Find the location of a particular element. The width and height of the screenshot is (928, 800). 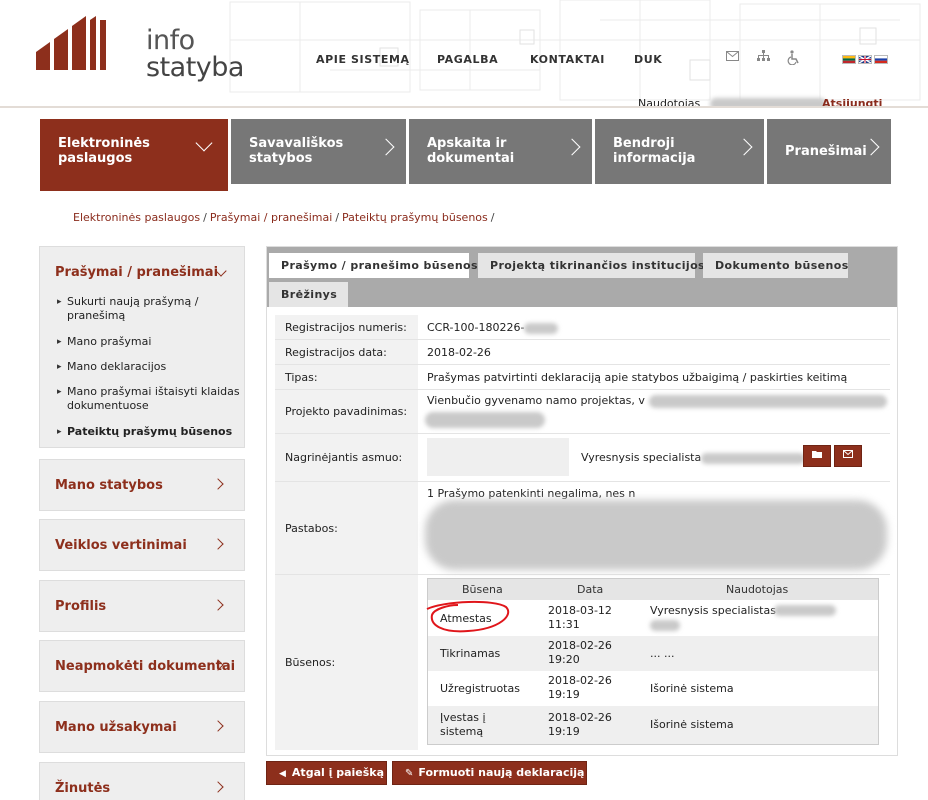

sidebar-item-label: Veiklos vertinimai is located at coordinates (121, 545).